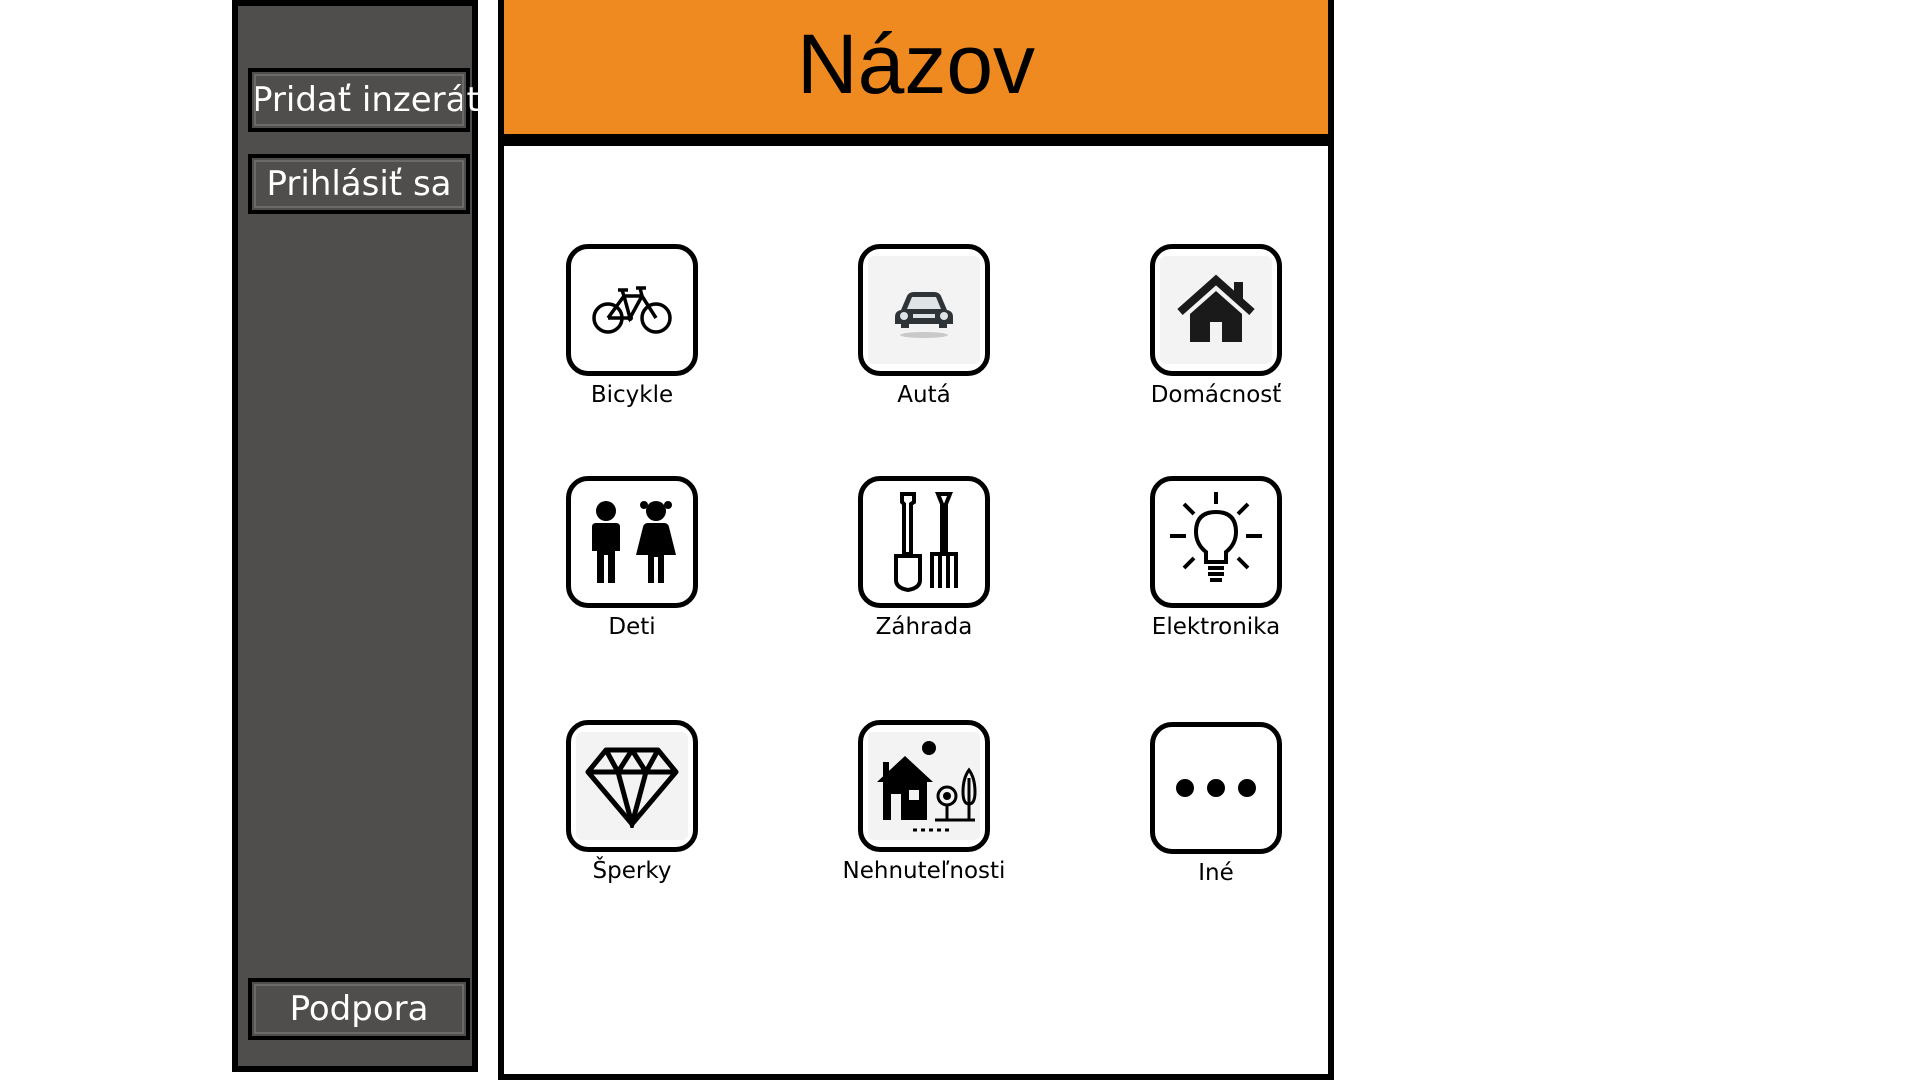 The image size is (1920, 1080). I want to click on real-estate-icon, so click(927, 786).